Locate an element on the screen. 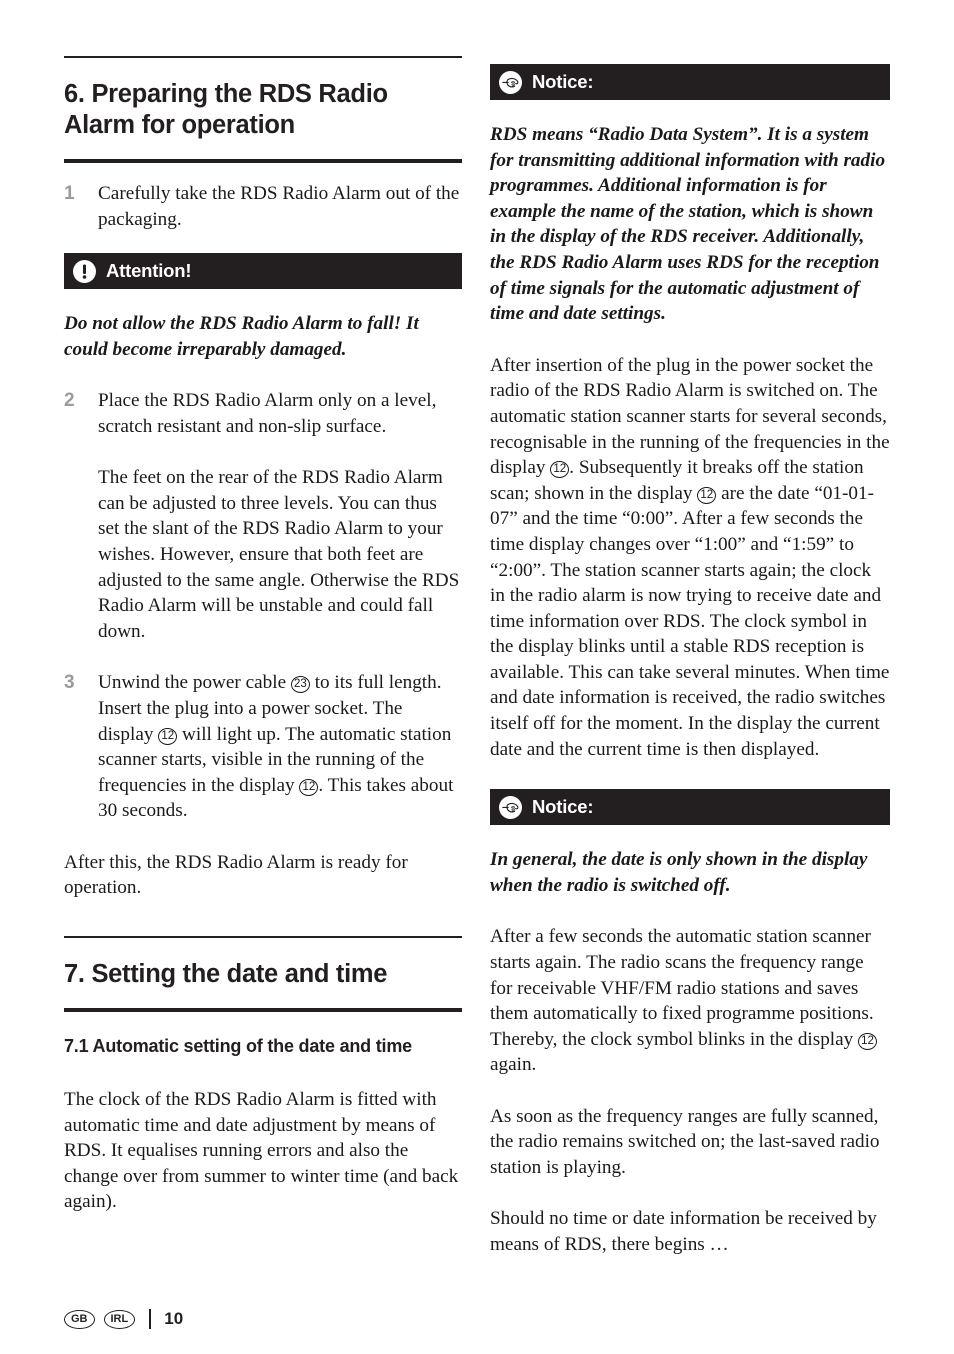 This screenshot has width=954, height=1354. para2-part2: again. is located at coordinates (513, 1065).